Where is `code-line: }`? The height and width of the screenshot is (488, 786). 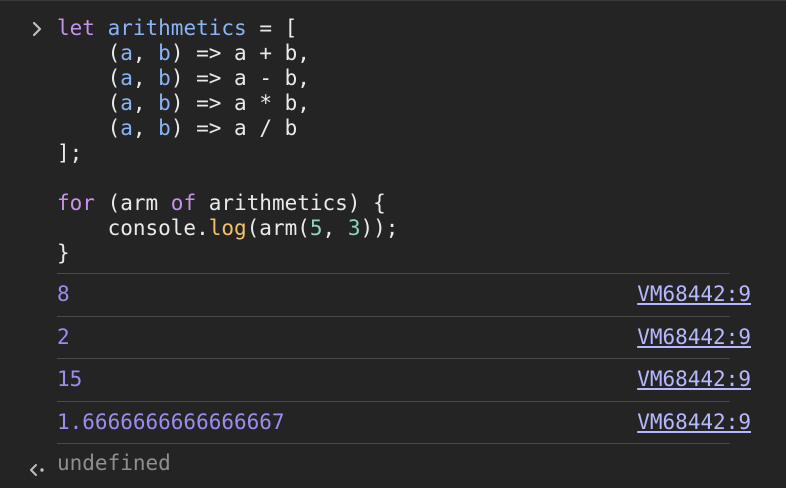
code-line: } is located at coordinates (63, 253).